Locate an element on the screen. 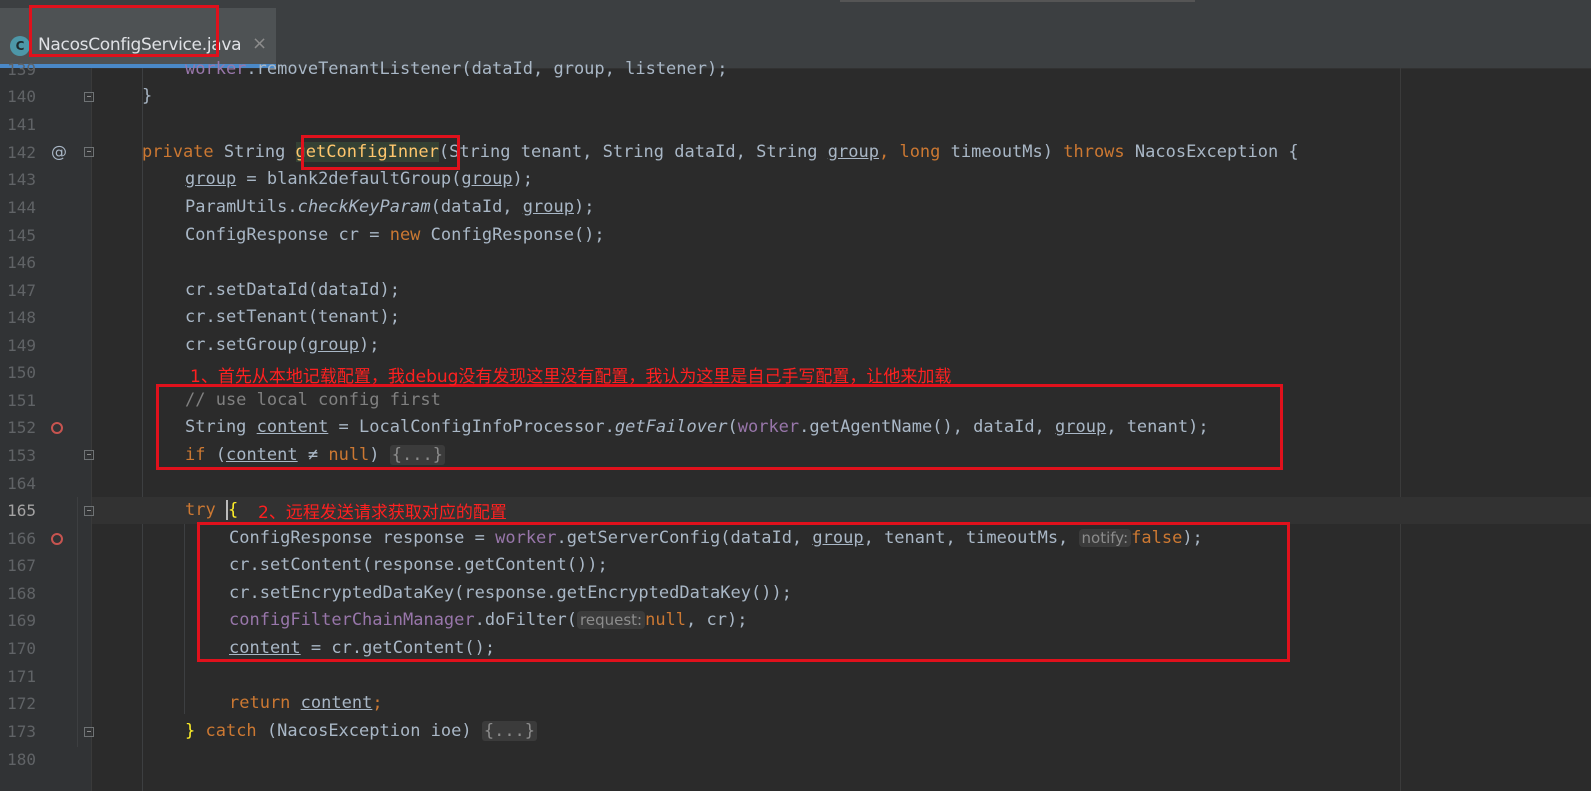 The width and height of the screenshot is (1591, 791). code-line: 171 is located at coordinates (795, 676).